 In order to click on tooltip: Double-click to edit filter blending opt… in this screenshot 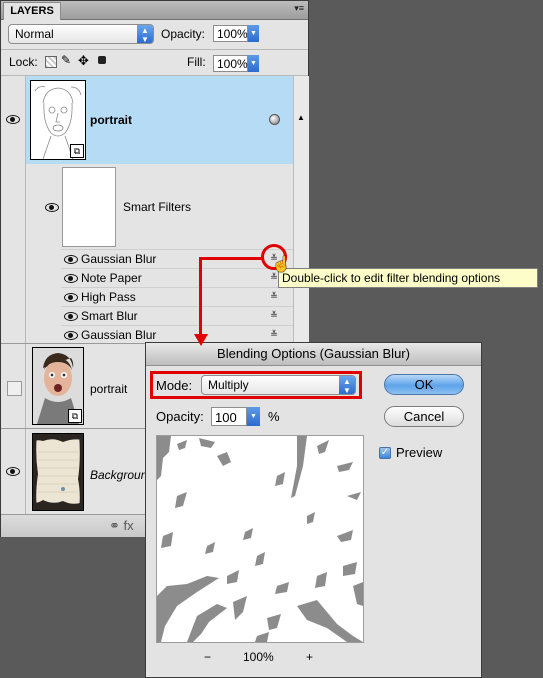, I will do `click(408, 278)`.